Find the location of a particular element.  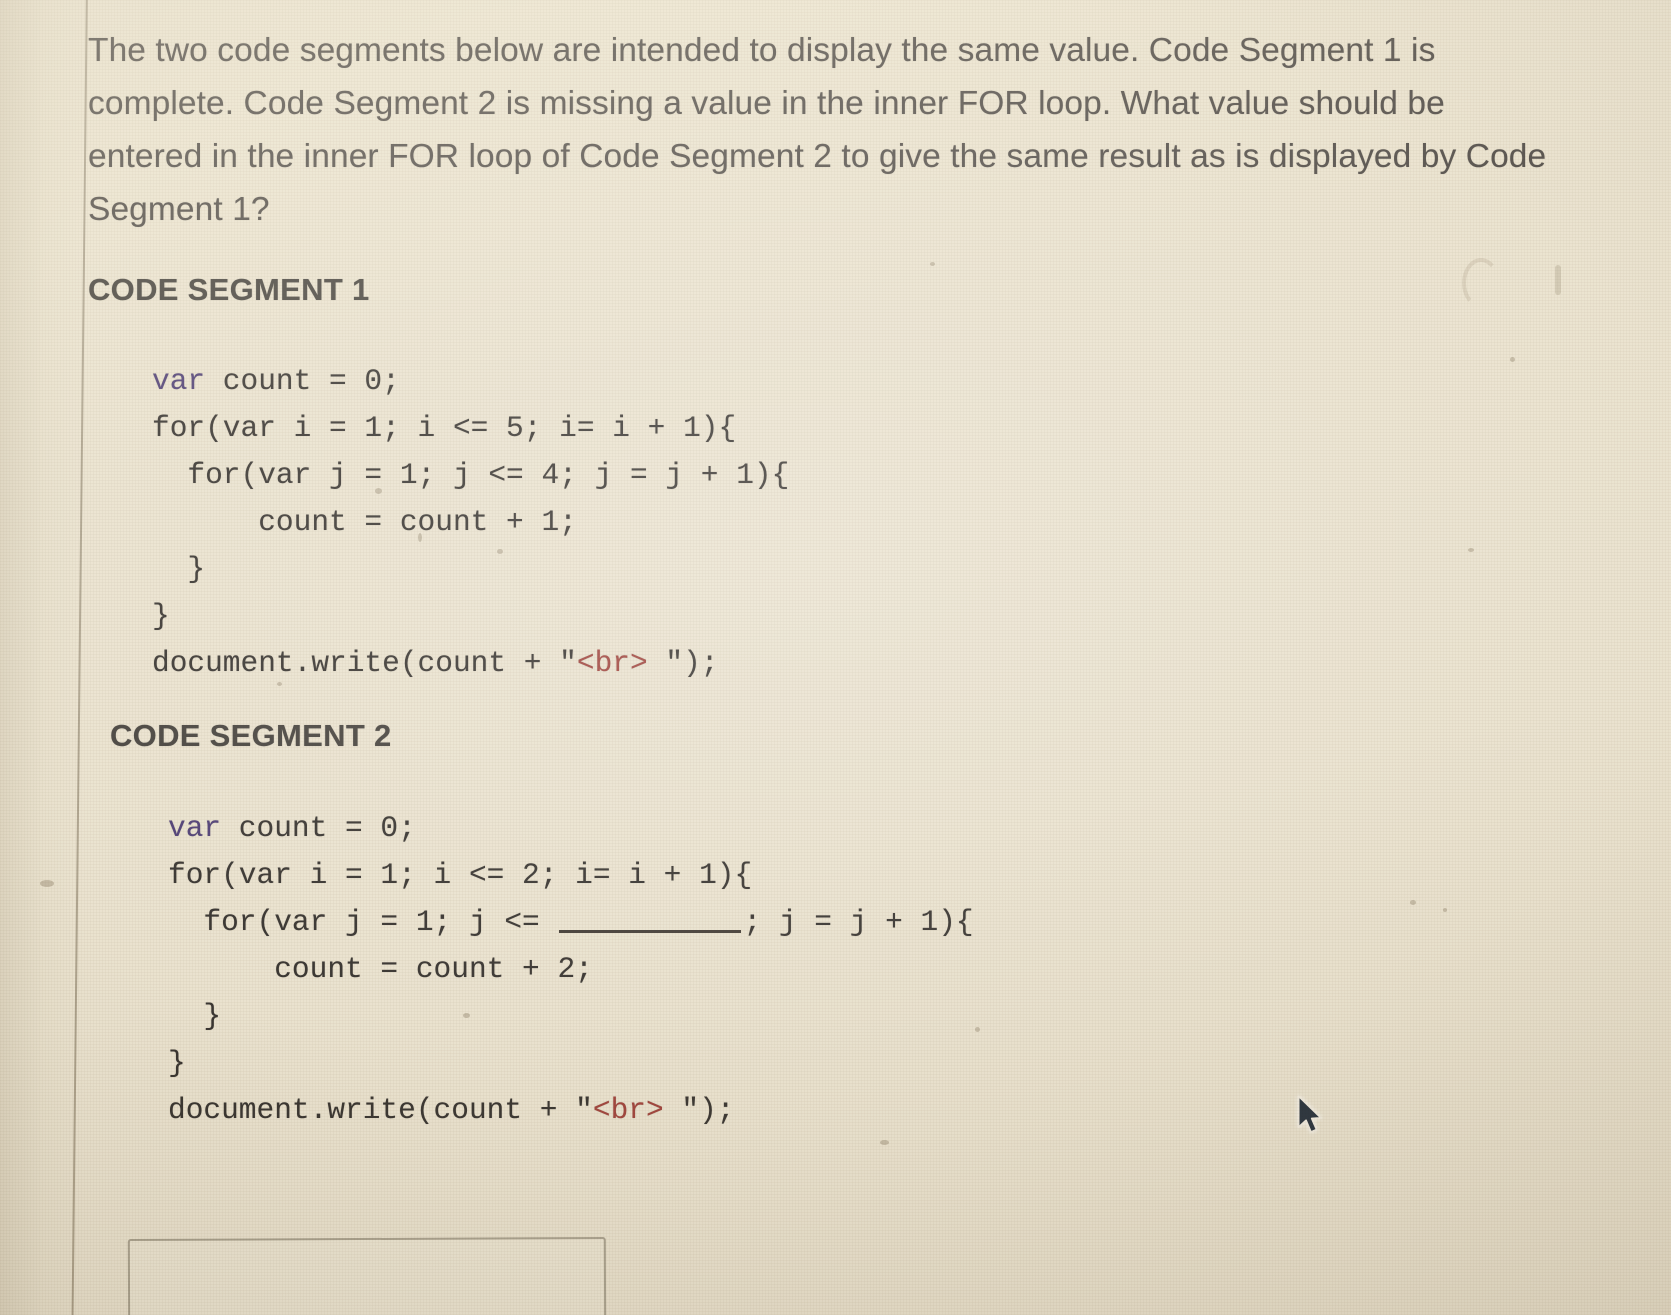

code2-line-6: } is located at coordinates (177, 1063).